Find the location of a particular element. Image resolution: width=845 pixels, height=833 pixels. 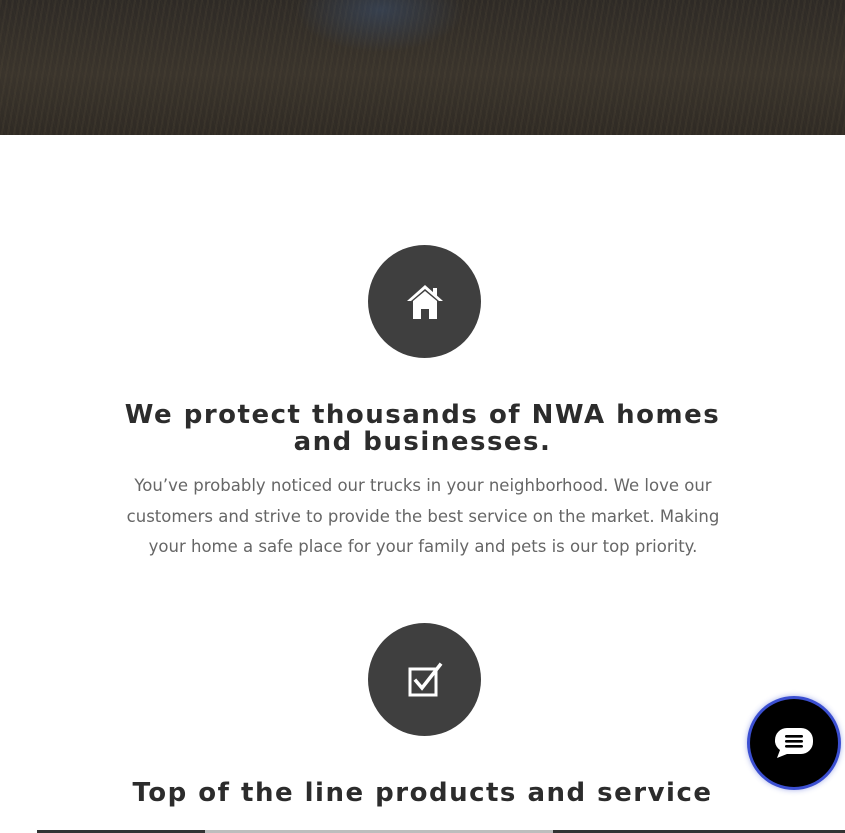

chat-bubble-icon is located at coordinates (794, 743).